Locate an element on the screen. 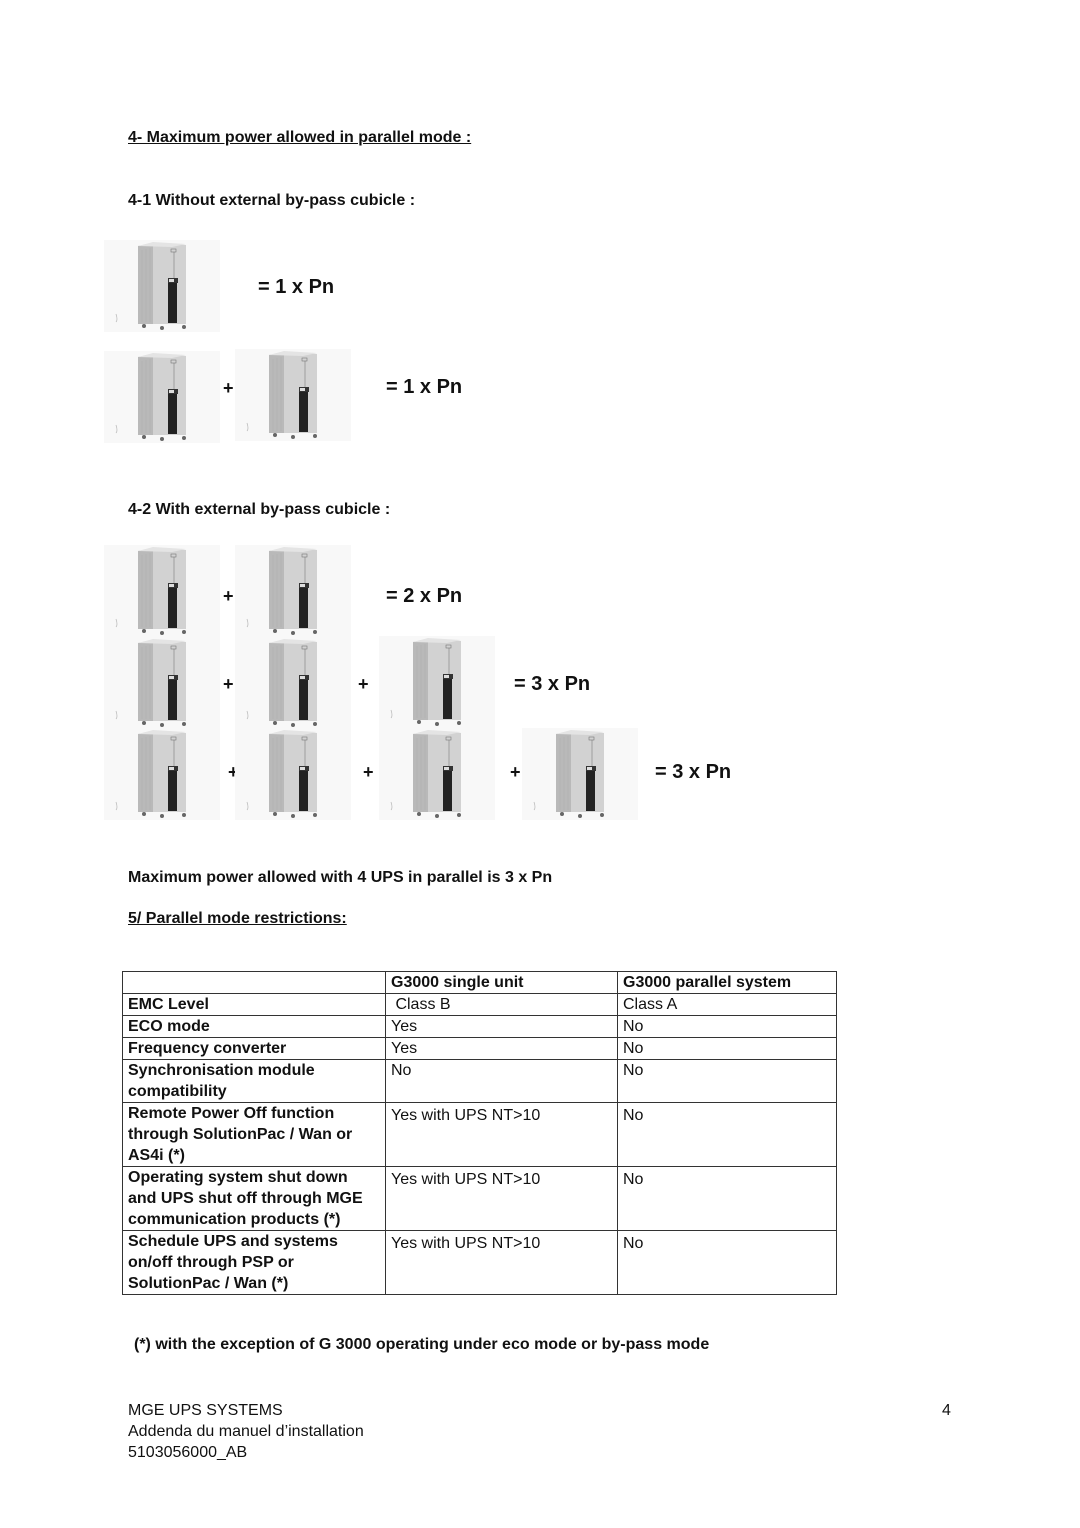 This screenshot has height=1528, width=1080. power-result: = 2 x Pn is located at coordinates (424, 596).